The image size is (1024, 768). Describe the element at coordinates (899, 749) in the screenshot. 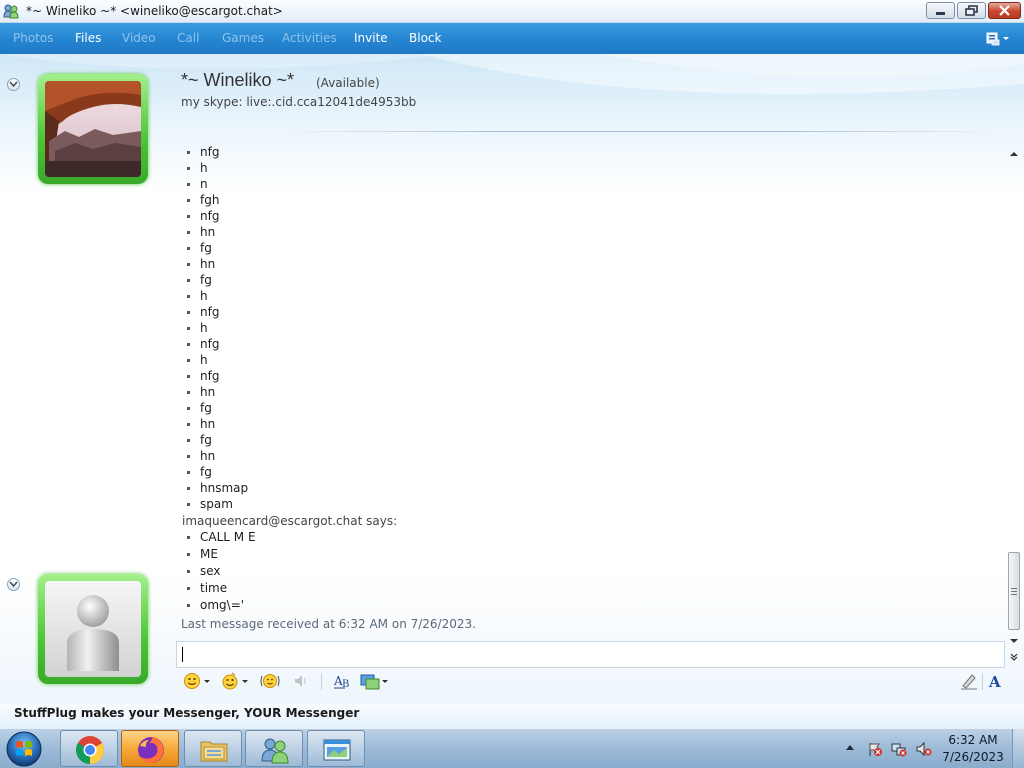

I see `network-icon` at that location.